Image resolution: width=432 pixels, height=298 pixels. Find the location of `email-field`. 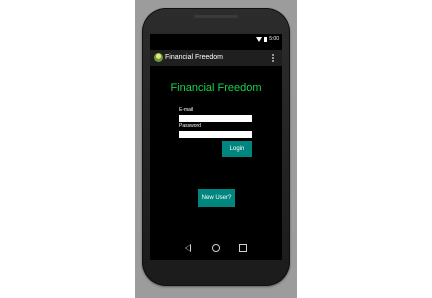

email-field is located at coordinates (215, 118).